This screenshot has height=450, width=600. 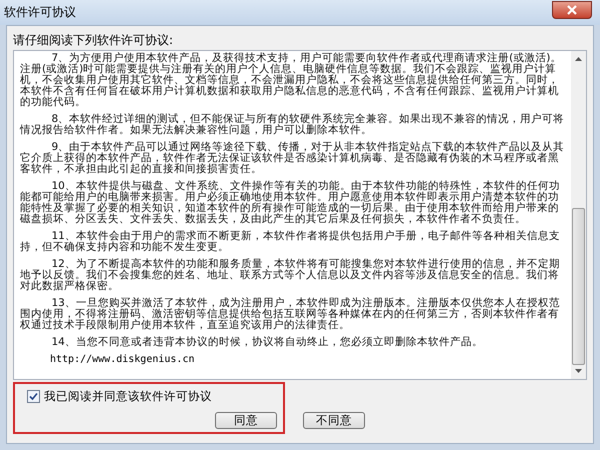 I want to click on agreement-paragraph: 14、当您不同意或者违背本协议的时候，协议将自动终止，您必须立即删除本软件产品。, so click(x=267, y=342).